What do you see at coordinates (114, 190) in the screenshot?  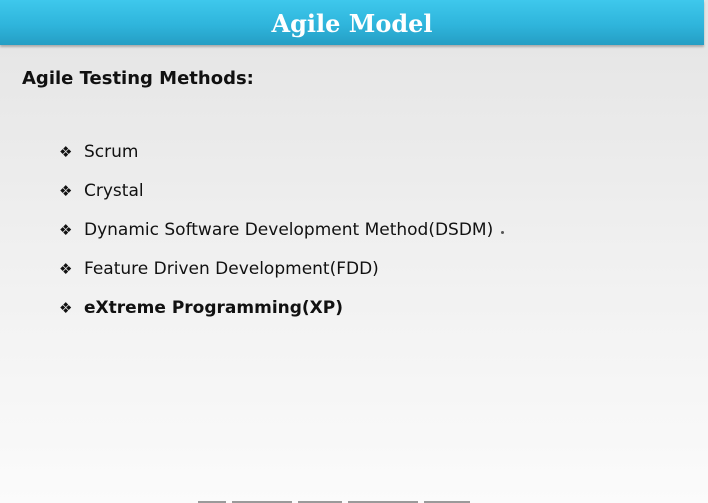 I see `method-label: Crystal` at bounding box center [114, 190].